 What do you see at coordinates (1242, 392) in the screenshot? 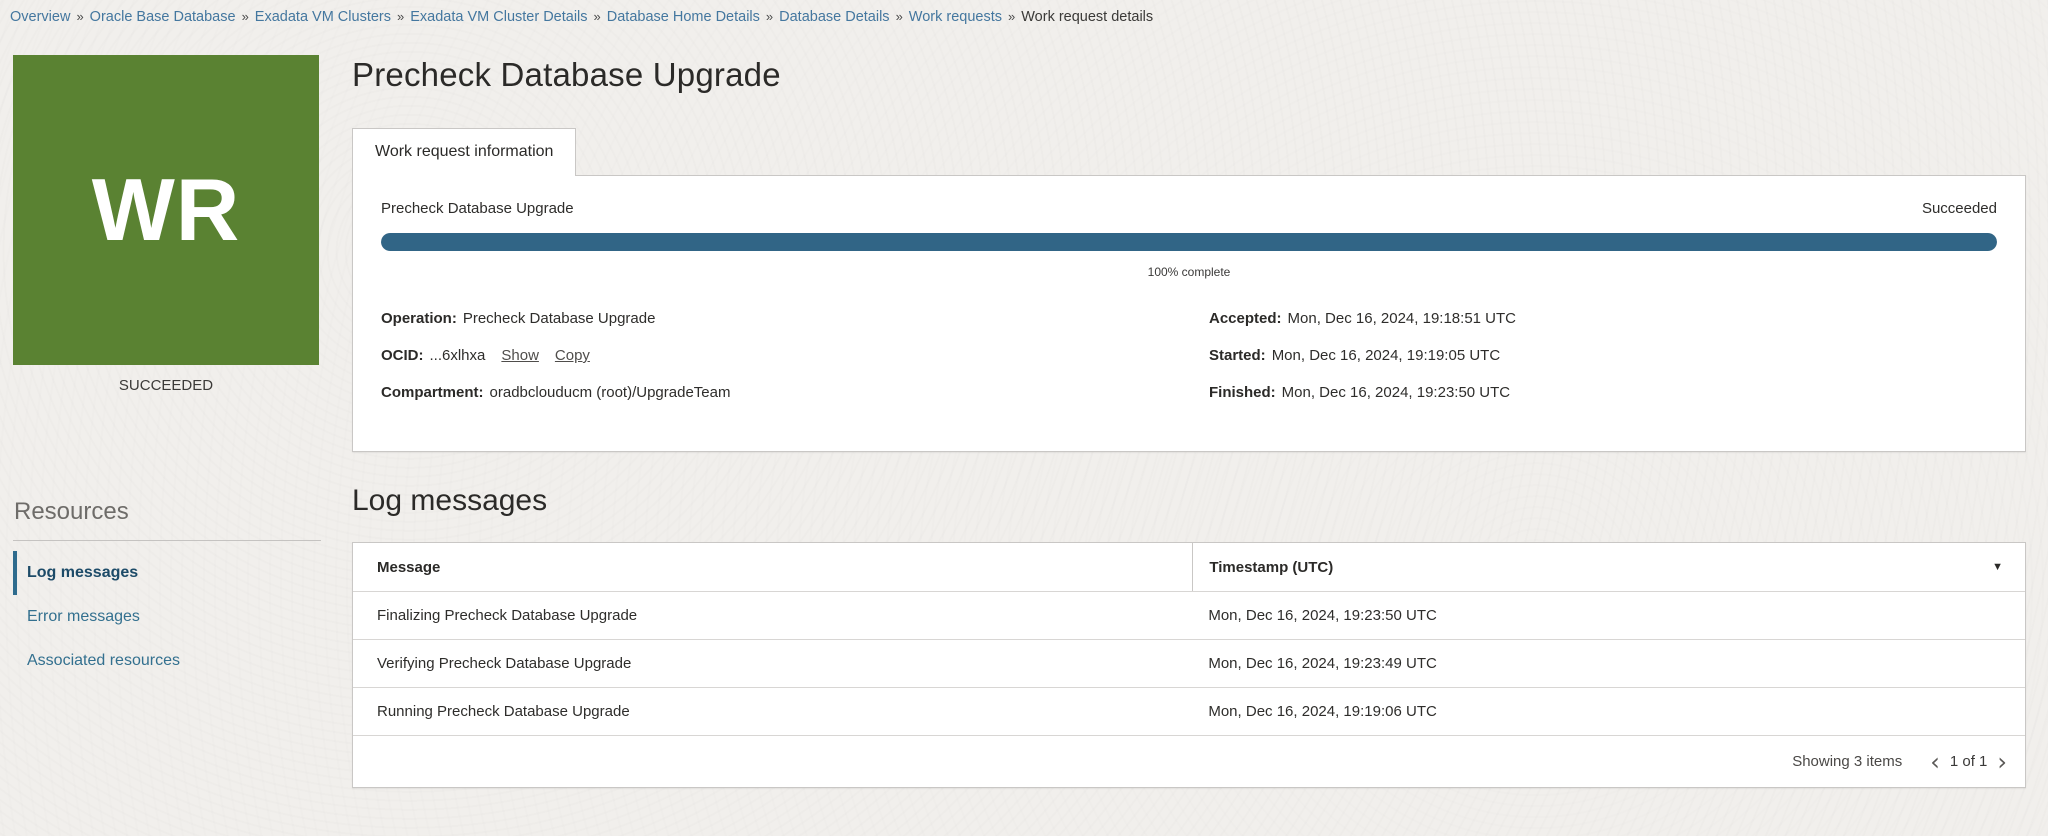
I see `field-label: Finished:` at bounding box center [1242, 392].